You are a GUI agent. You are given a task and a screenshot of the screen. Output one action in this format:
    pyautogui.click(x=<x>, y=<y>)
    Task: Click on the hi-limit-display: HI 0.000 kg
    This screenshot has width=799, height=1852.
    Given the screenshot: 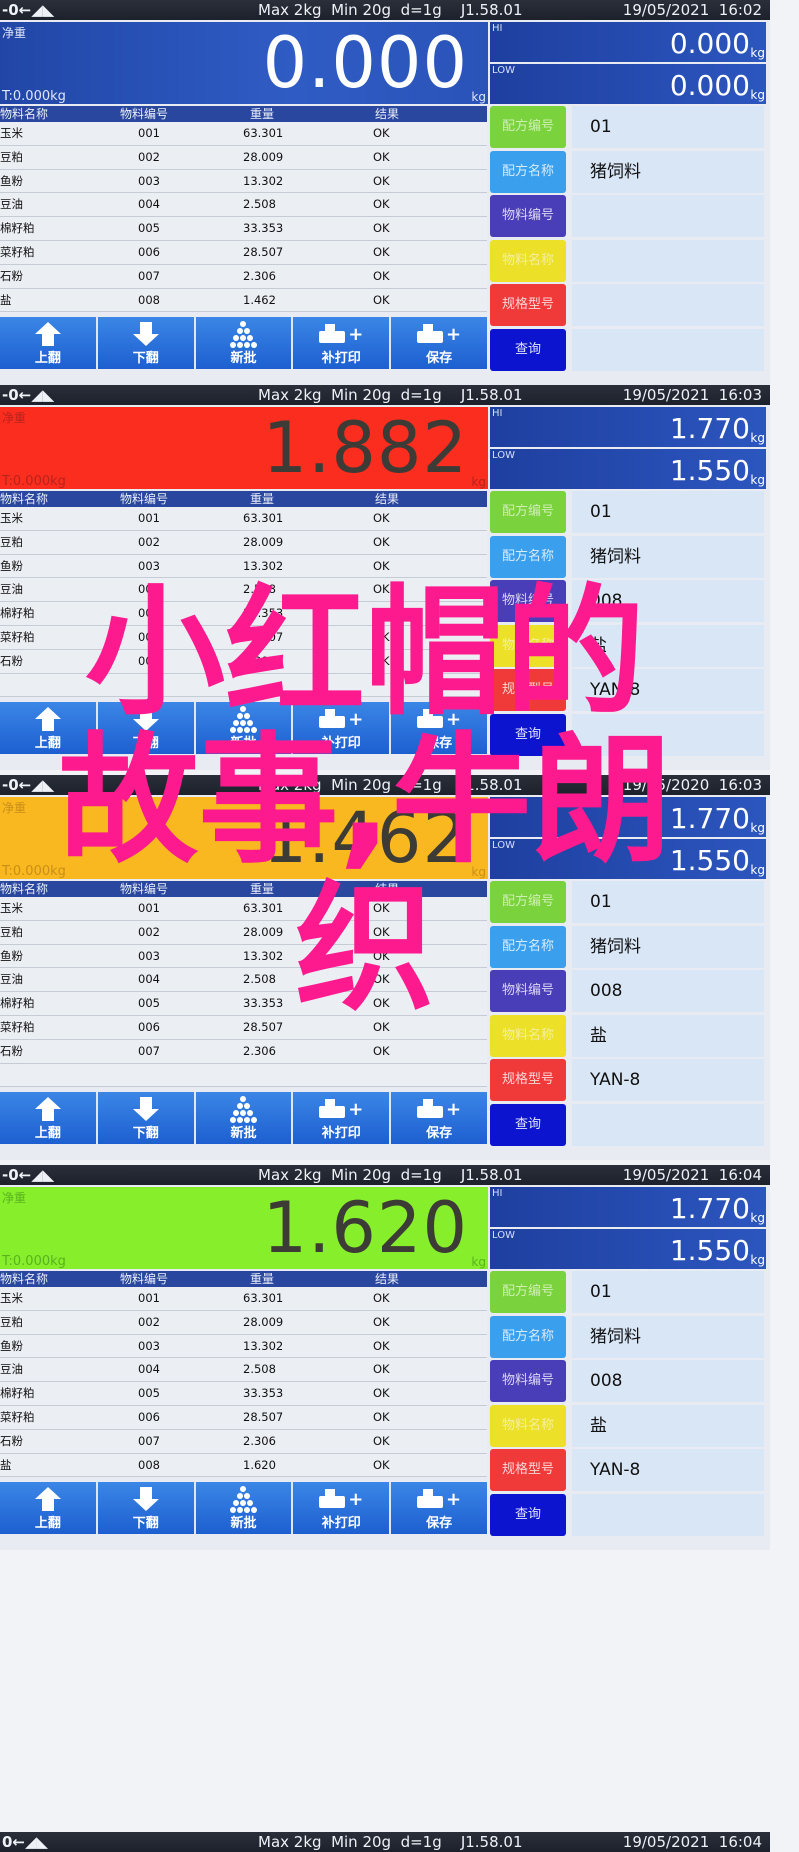 What is the action you would take?
    pyautogui.click(x=628, y=42)
    